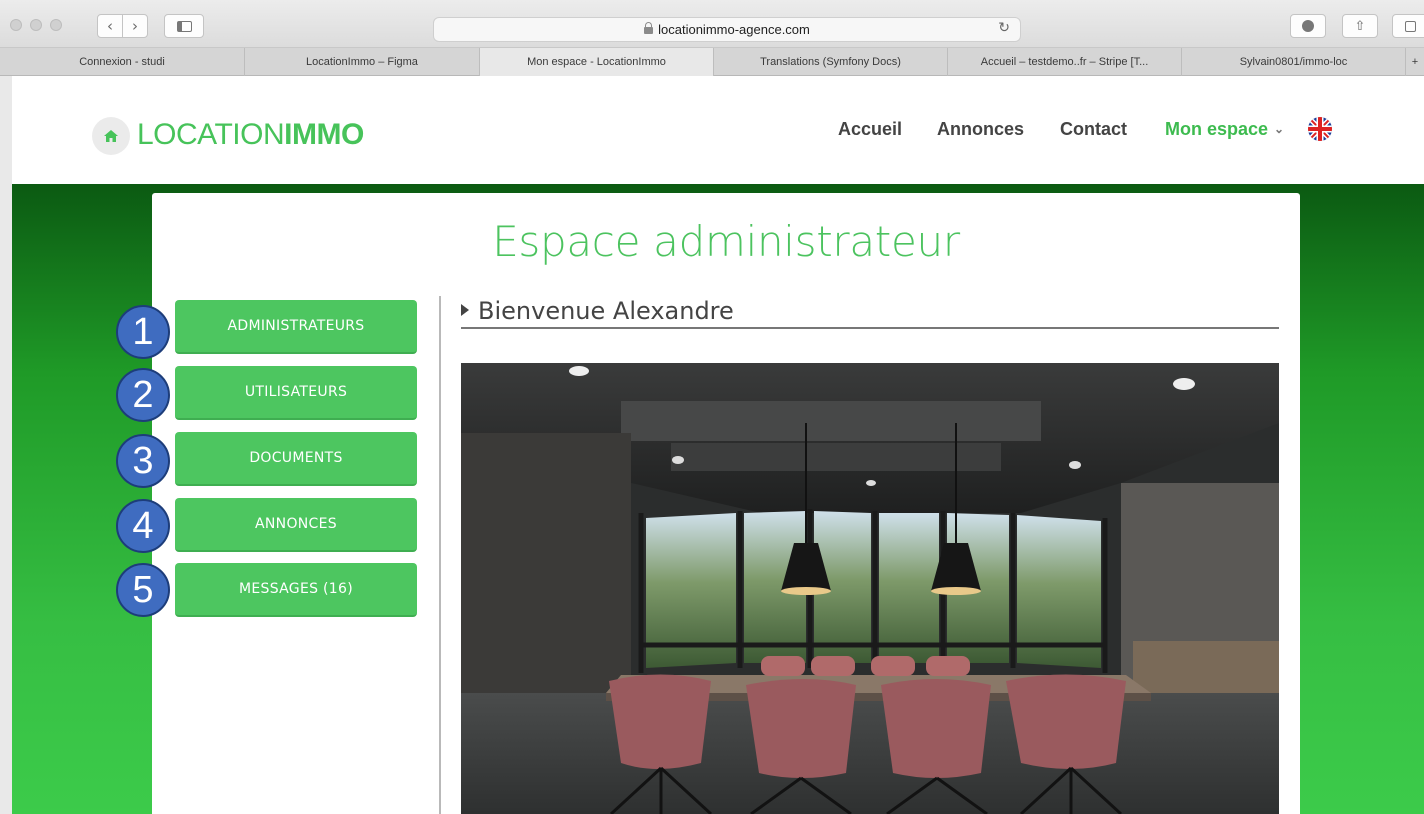 The width and height of the screenshot is (1424, 814). I want to click on browser-tab: Connexion - studi, so click(122, 62).